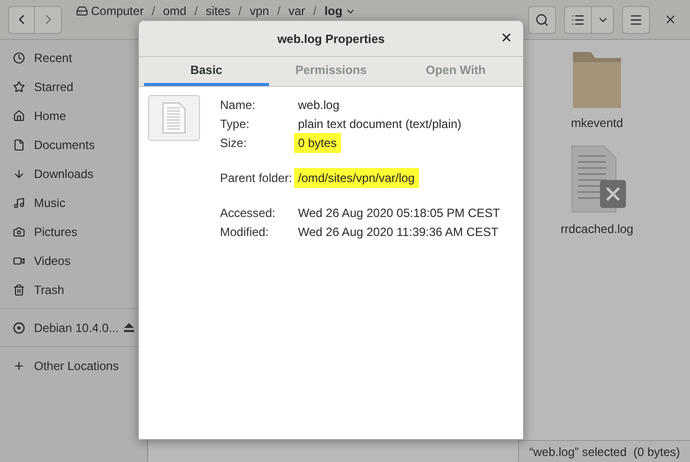 Image resolution: width=690 pixels, height=462 pixels. I want to click on path-button: var, so click(297, 11).